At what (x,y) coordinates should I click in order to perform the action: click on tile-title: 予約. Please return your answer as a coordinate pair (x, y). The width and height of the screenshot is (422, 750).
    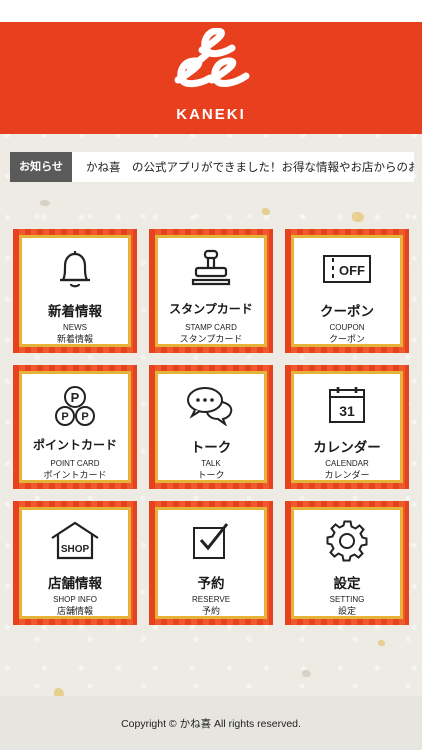
    Looking at the image, I should click on (211, 584).